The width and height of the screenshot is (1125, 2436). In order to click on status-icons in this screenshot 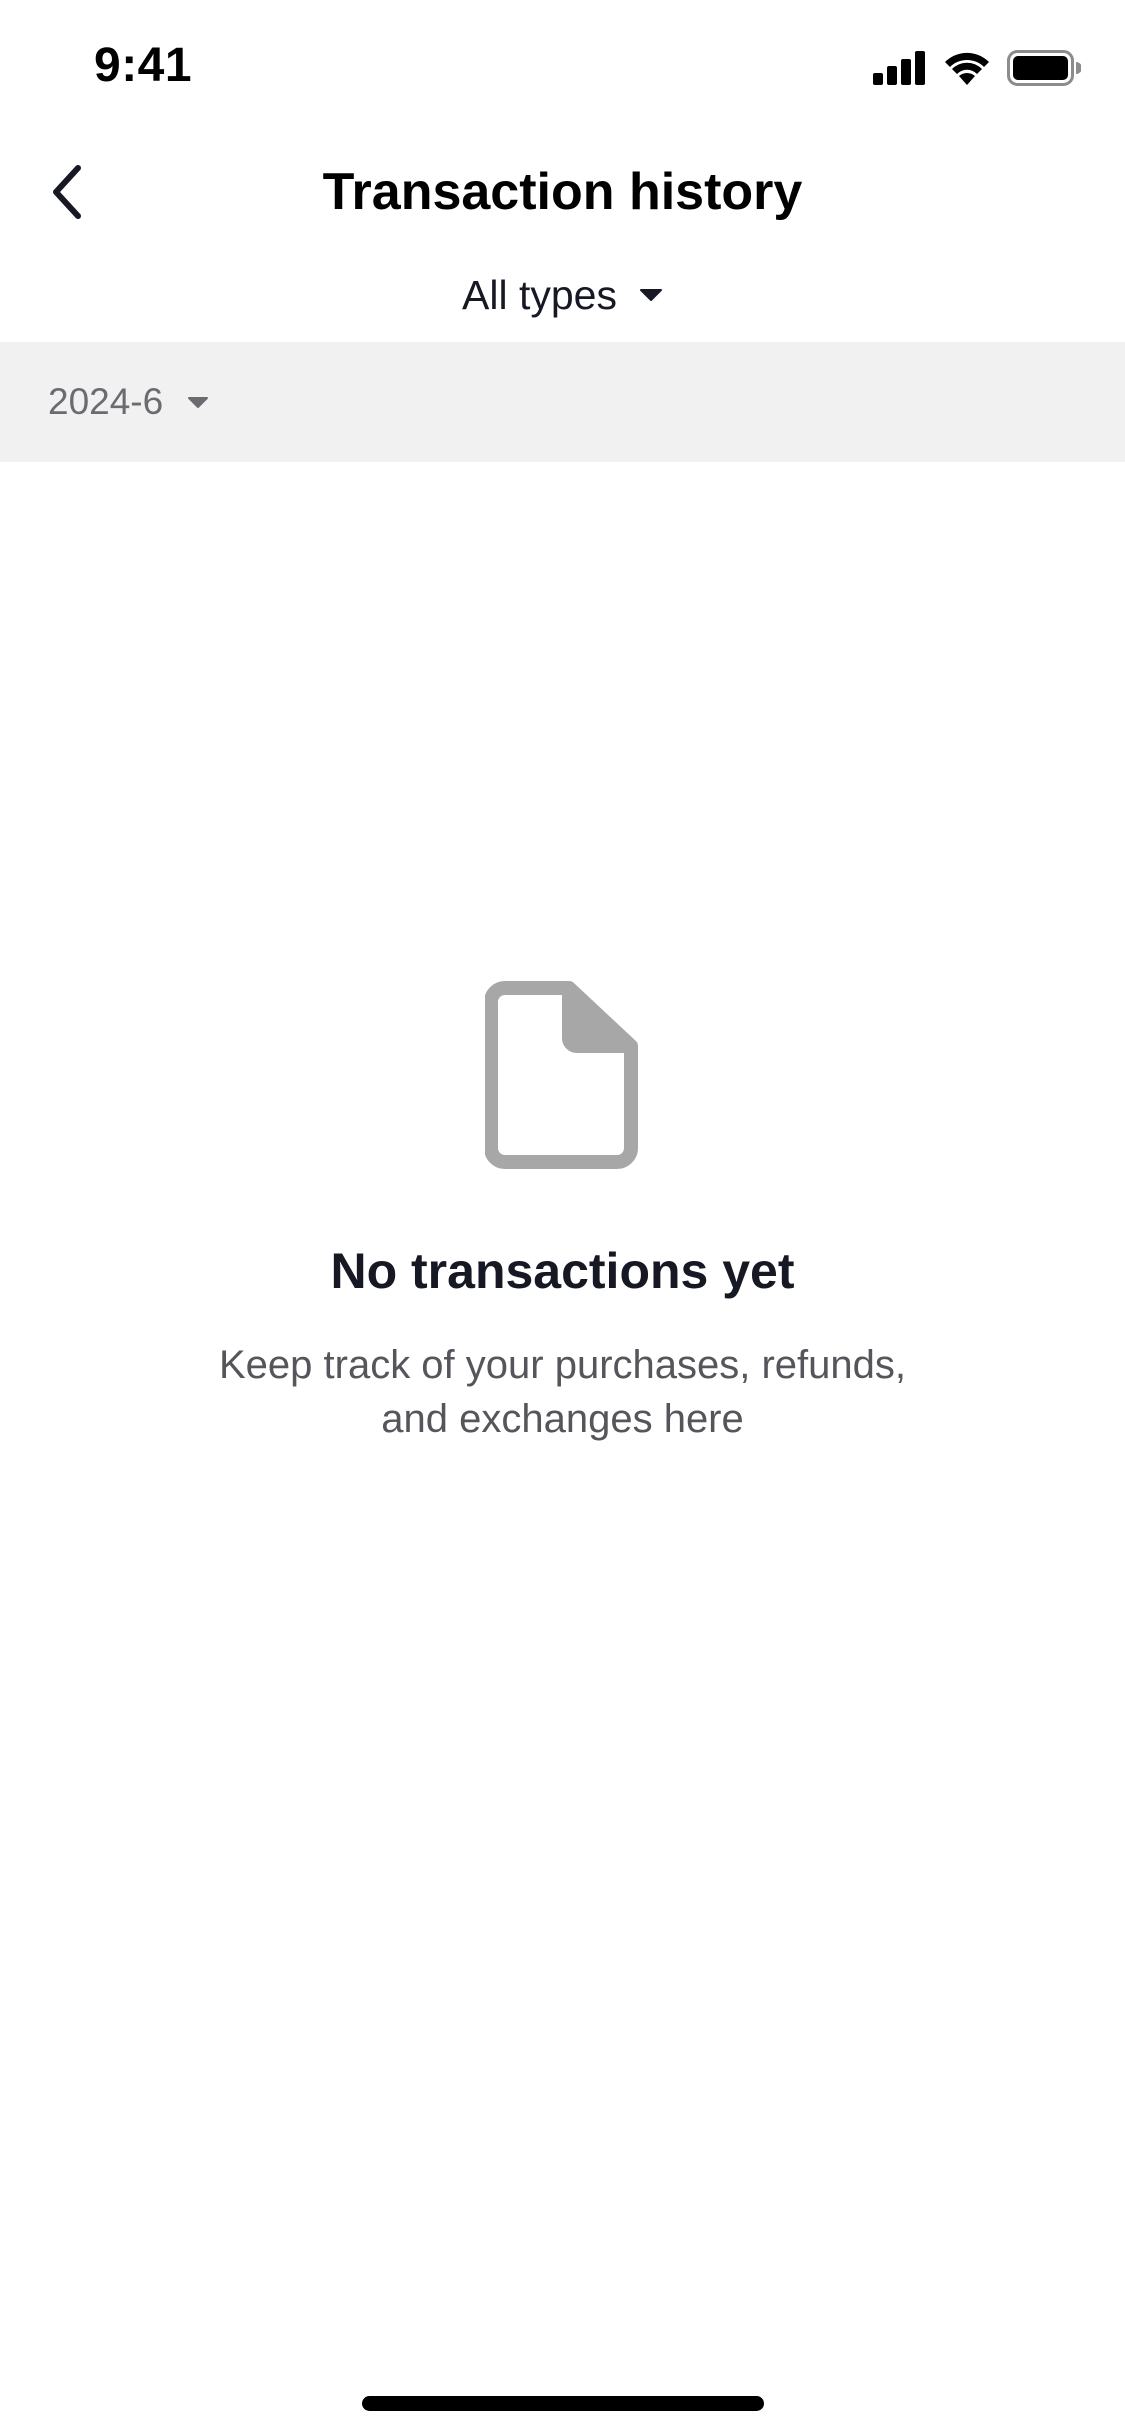, I will do `click(977, 68)`.